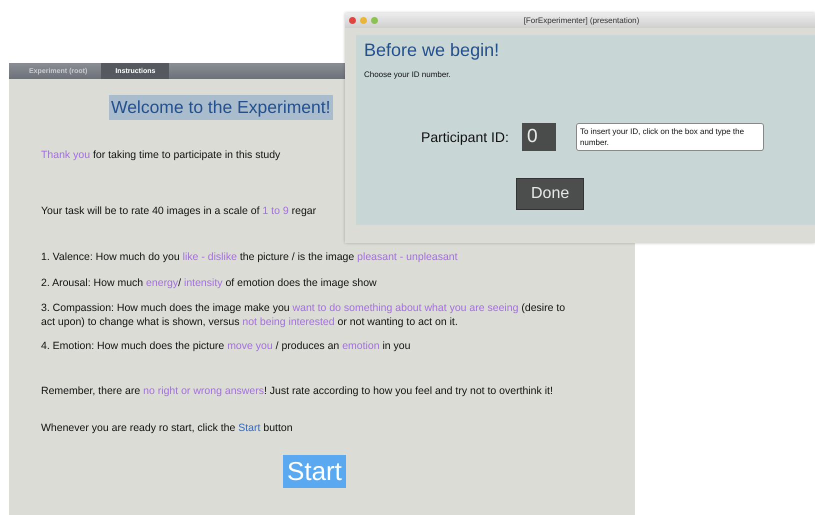 The image size is (815, 515). Describe the element at coordinates (432, 50) in the screenshot. I see `dialog-heading: Before we begin!` at that location.